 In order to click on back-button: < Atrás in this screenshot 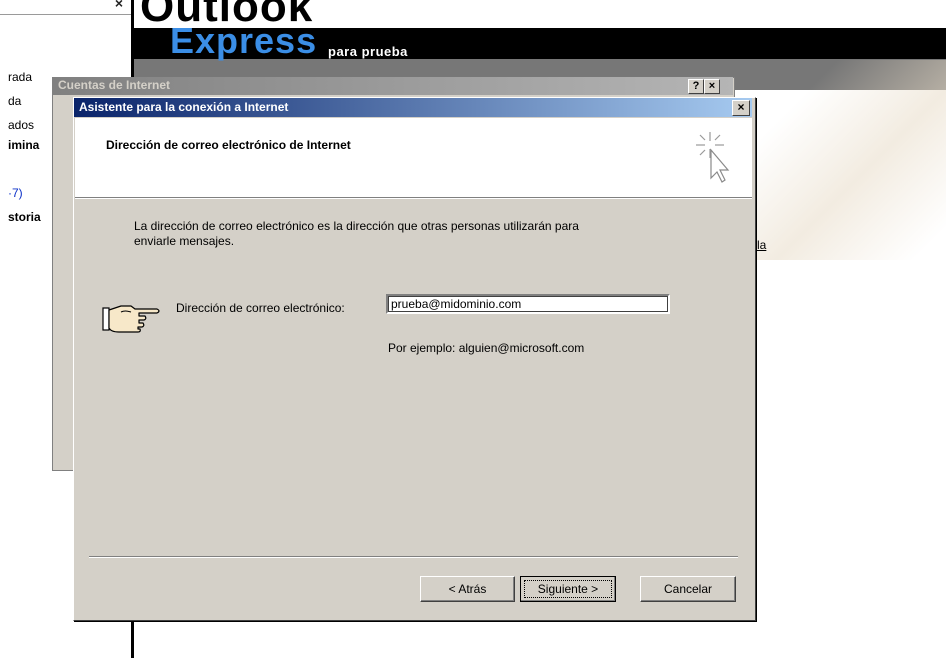, I will do `click(467, 589)`.